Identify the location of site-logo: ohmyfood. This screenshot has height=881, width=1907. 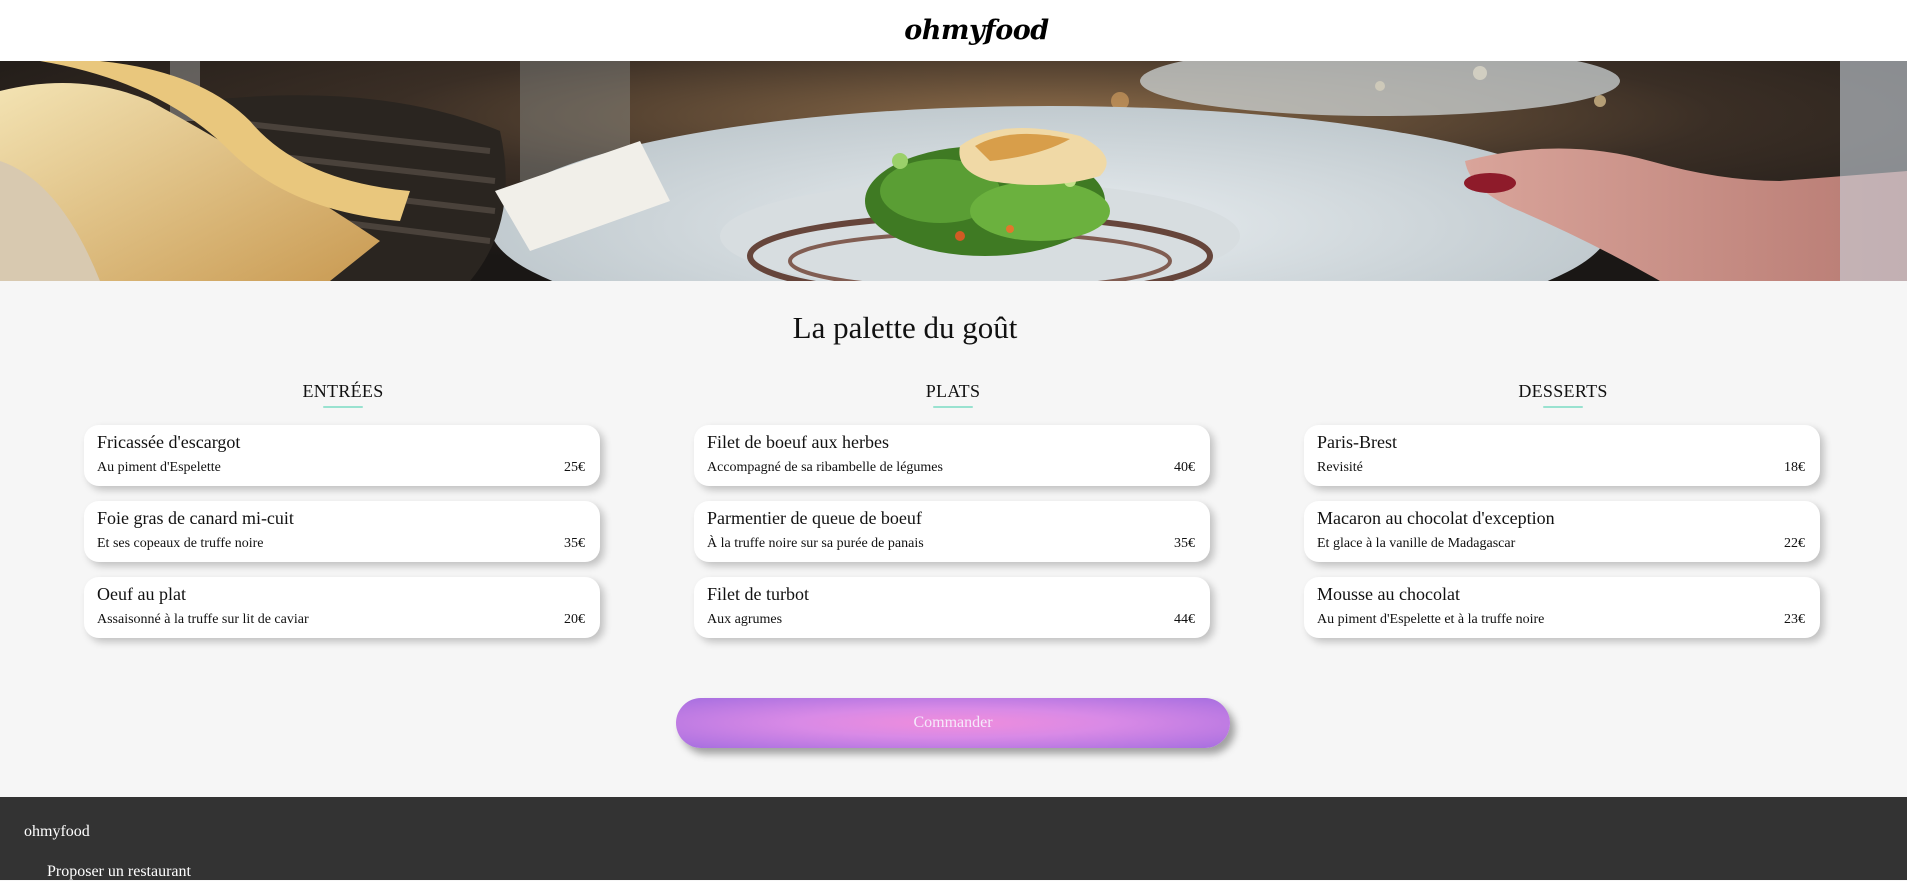
(953, 30).